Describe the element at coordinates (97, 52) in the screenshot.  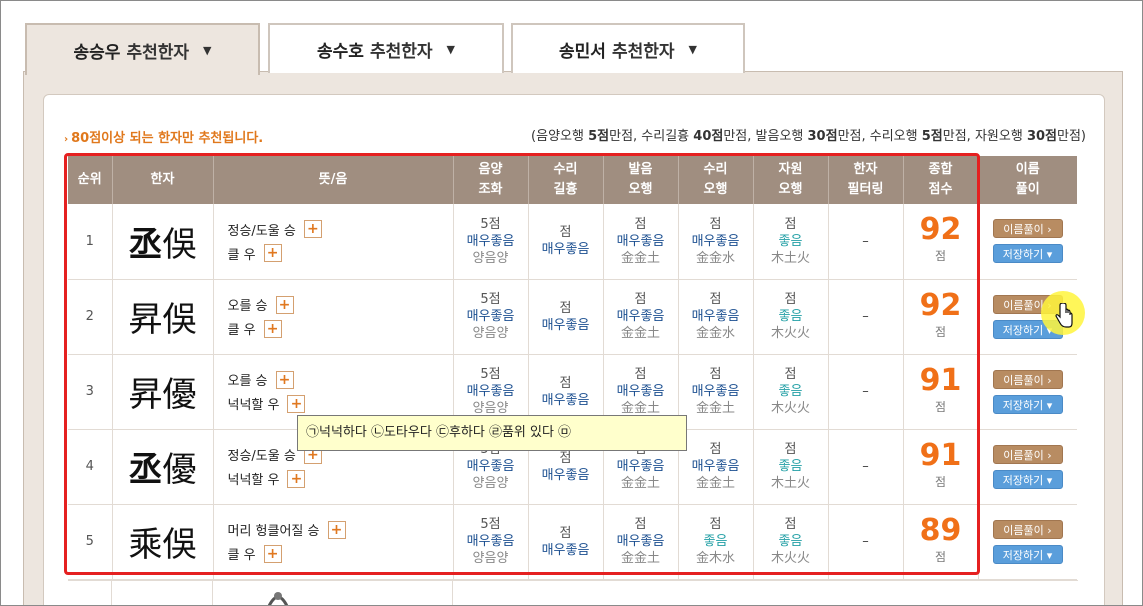
I see `tab-name: 송승우` at that location.